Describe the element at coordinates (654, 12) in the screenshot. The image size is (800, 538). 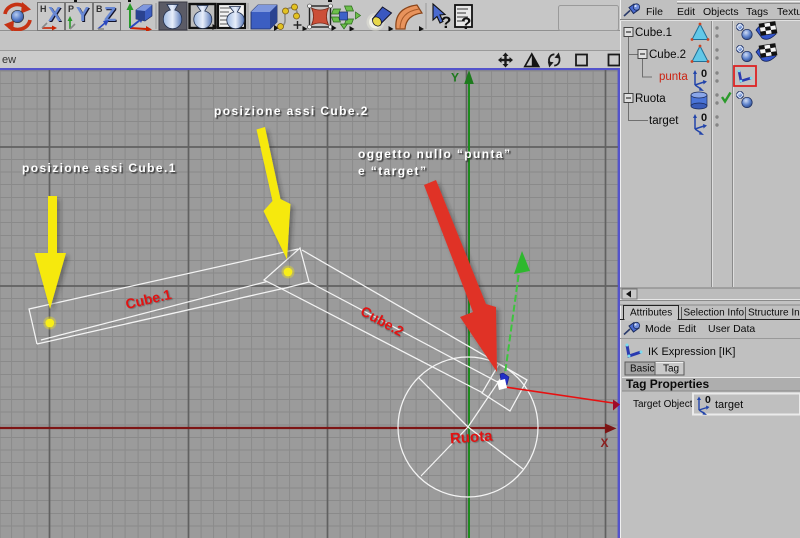
I see `svg-text: File` at that location.